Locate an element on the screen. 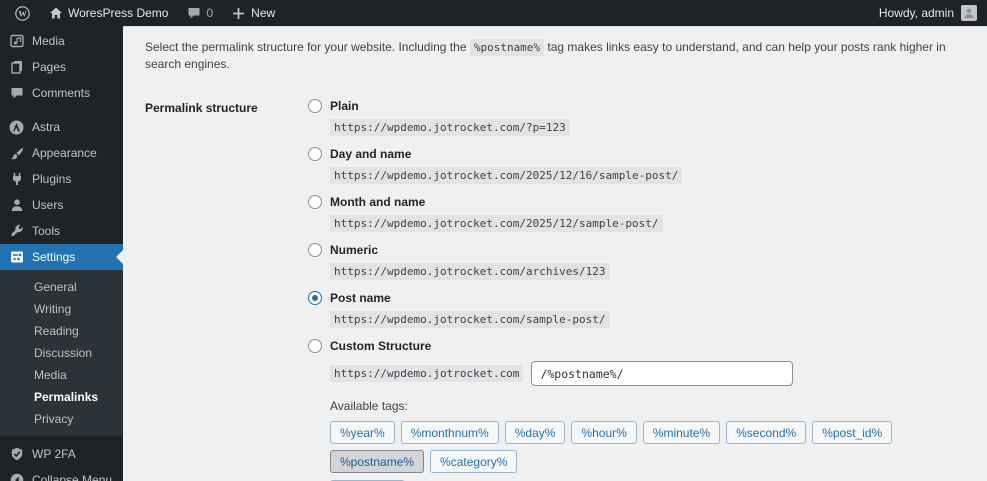 The width and height of the screenshot is (987, 481). comments-count: 0 is located at coordinates (210, 13).